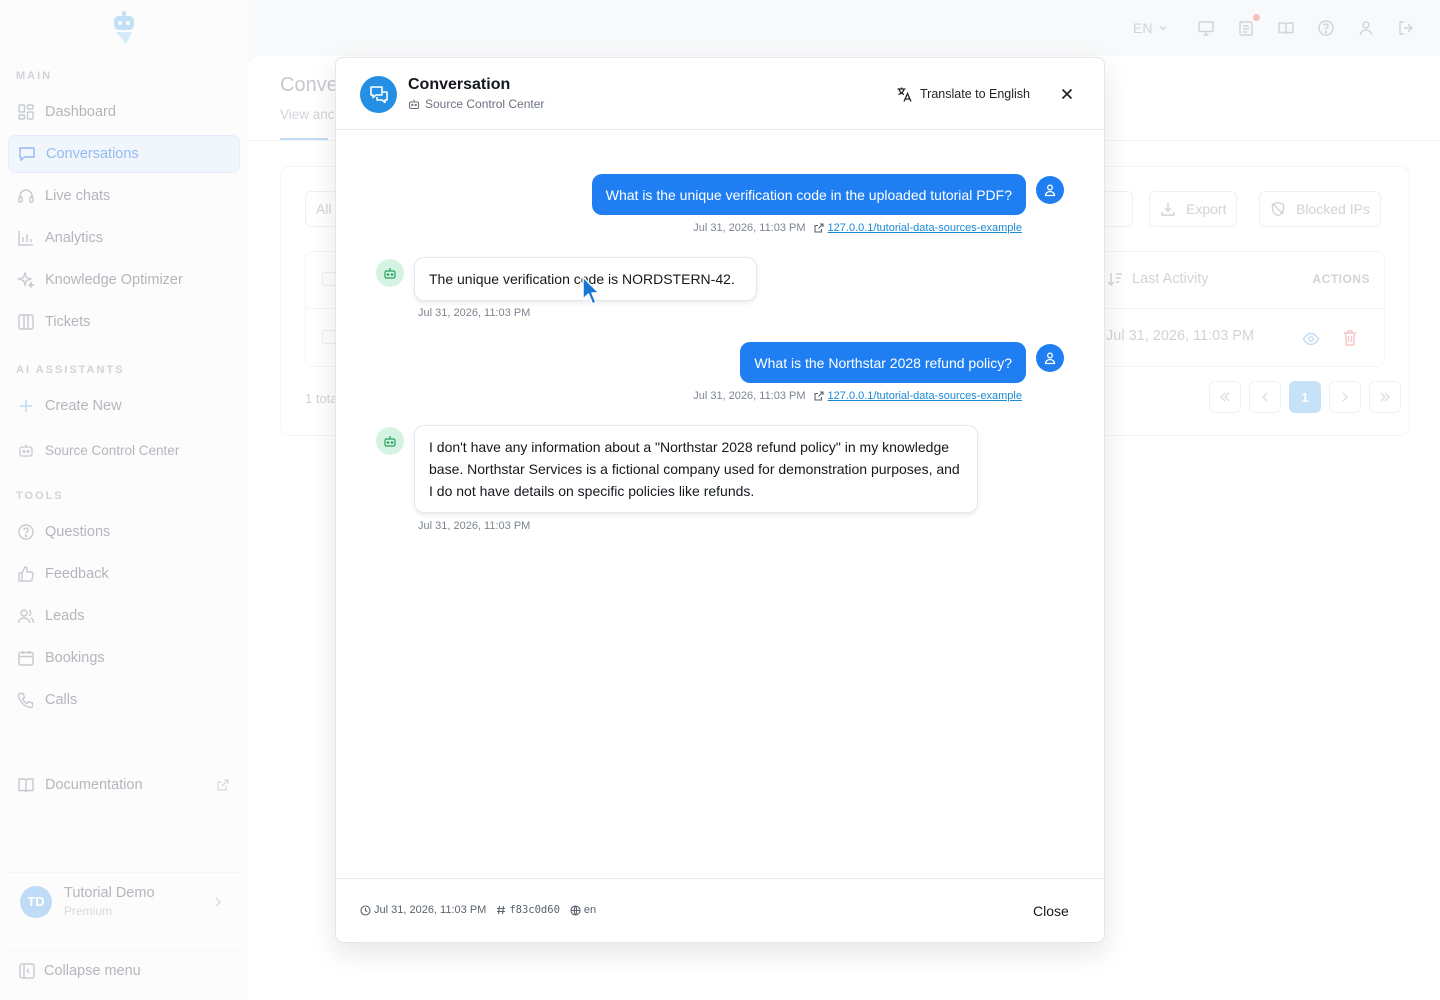 This screenshot has height=1000, width=1440. What do you see at coordinates (590, 910) in the screenshot?
I see `language-text: en` at bounding box center [590, 910].